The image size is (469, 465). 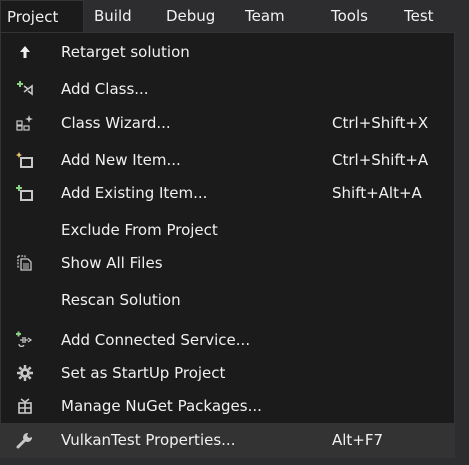 I want to click on menu-team: Team, so click(x=265, y=16).